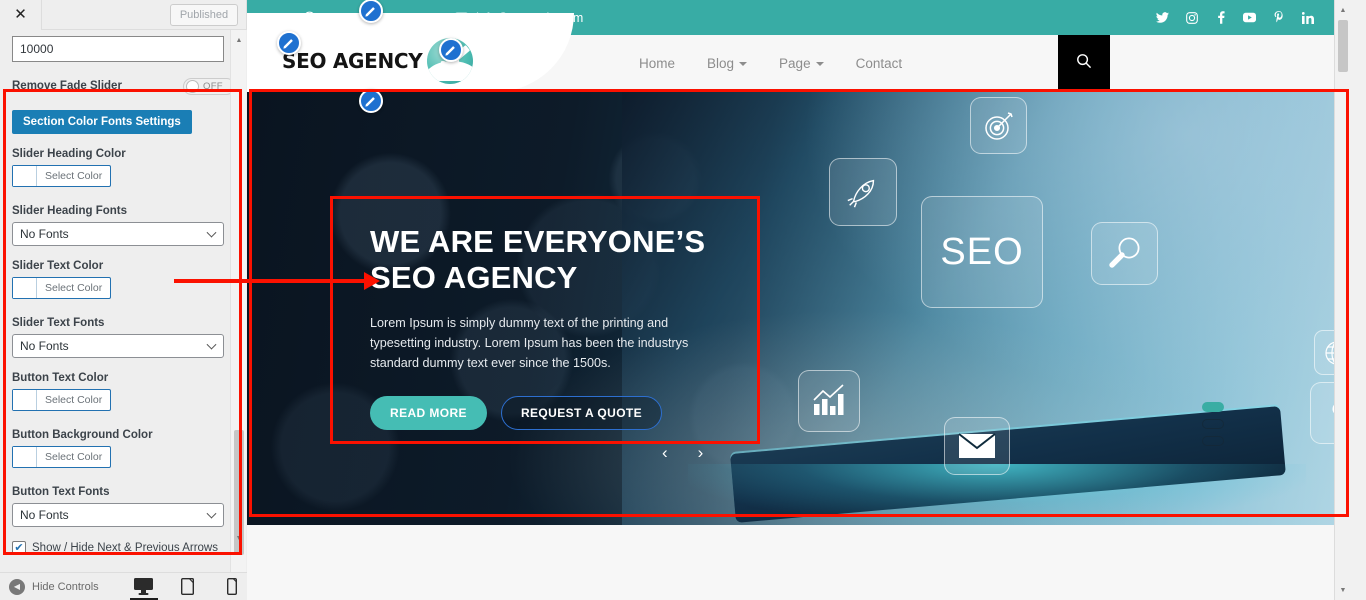 Image resolution: width=1366 pixels, height=600 pixels. What do you see at coordinates (143, 587) in the screenshot?
I see `desktop-preview-icon` at bounding box center [143, 587].